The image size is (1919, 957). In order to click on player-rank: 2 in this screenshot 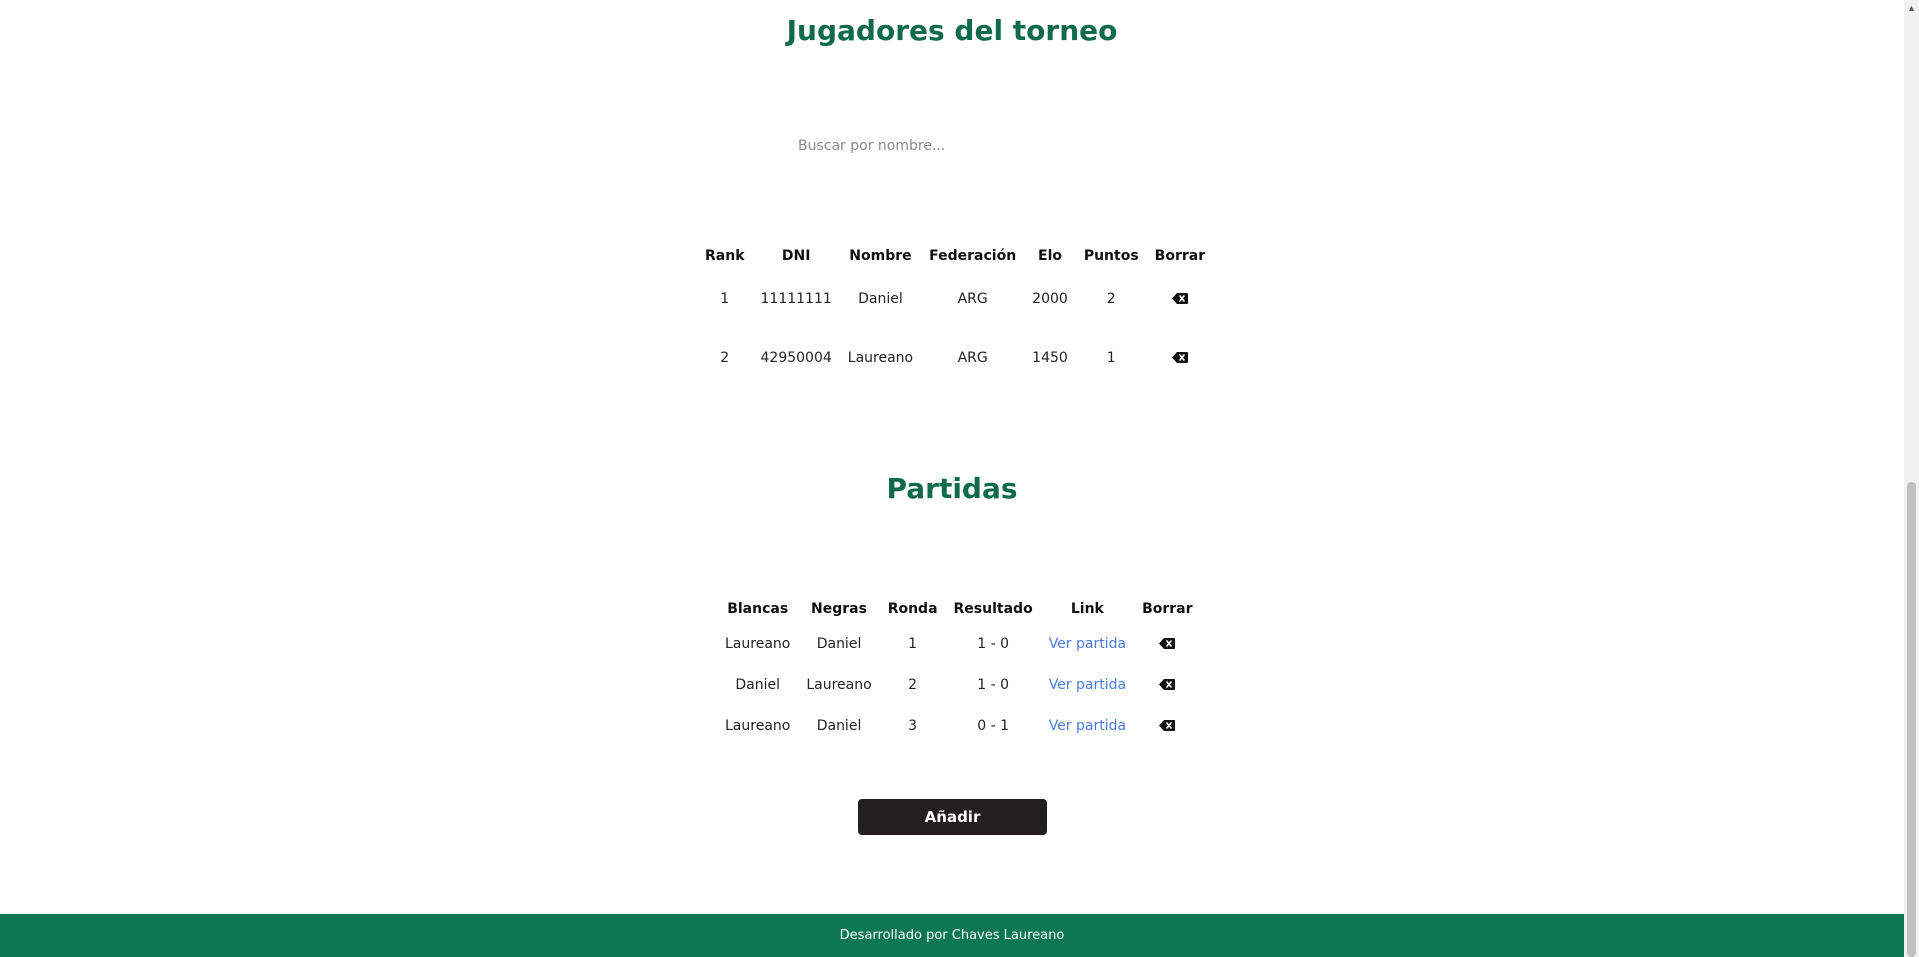, I will do `click(725, 357)`.